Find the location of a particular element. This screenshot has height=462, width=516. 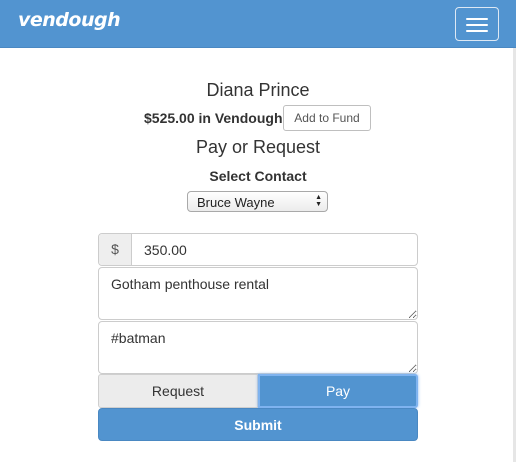

pay-button: Pay is located at coordinates (338, 391).